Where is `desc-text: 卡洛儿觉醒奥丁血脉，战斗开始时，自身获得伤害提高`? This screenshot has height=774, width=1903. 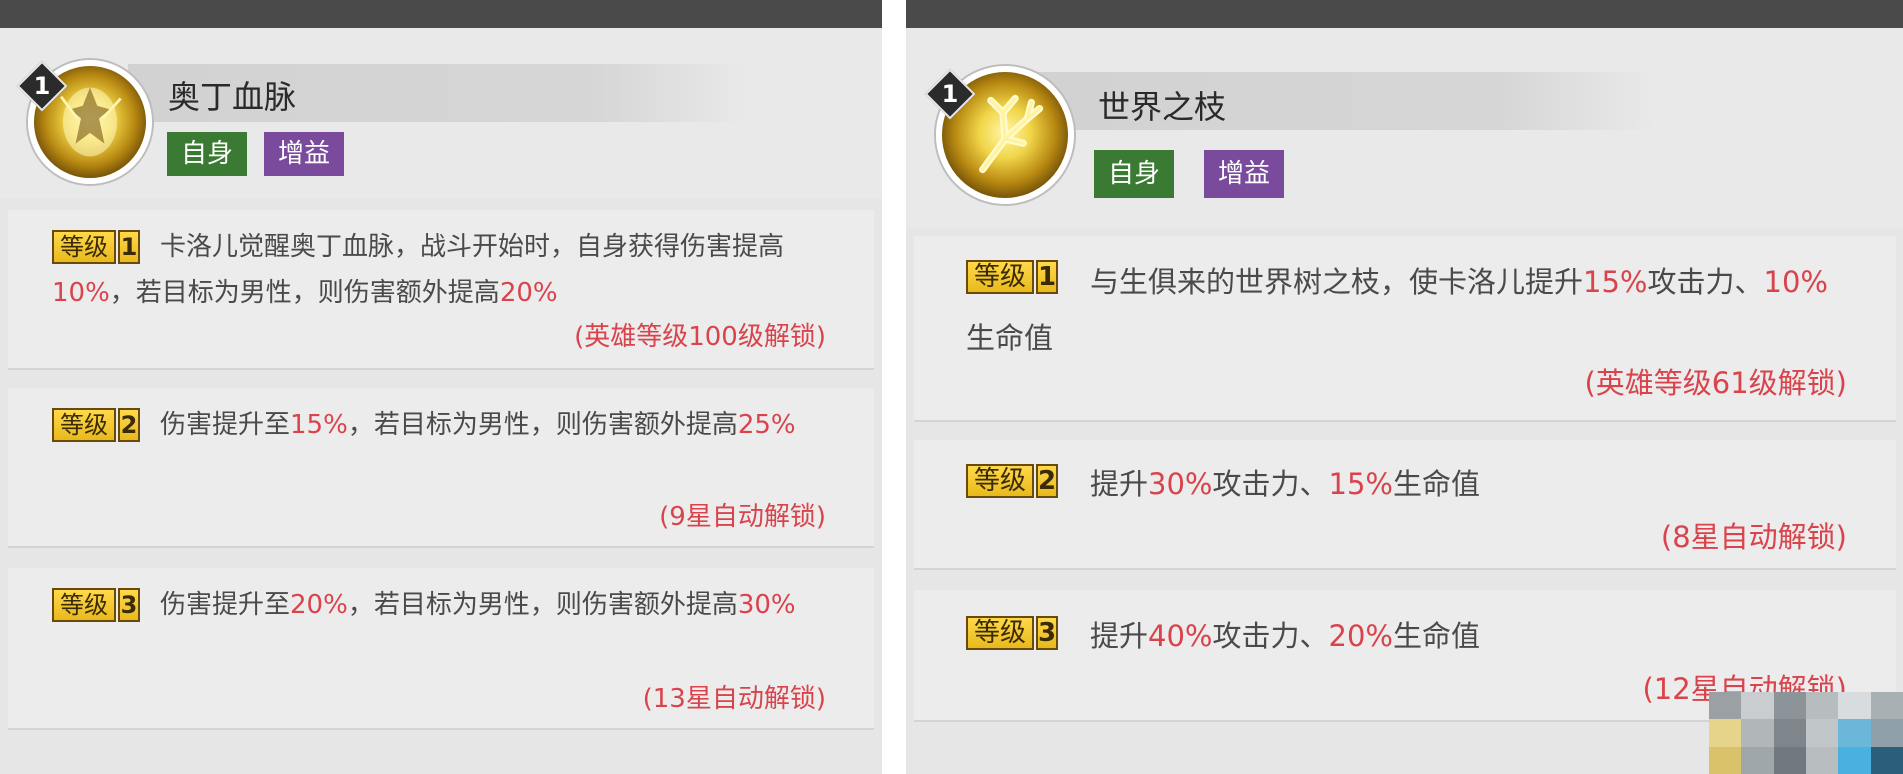
desc-text: 卡洛儿觉醒奥丁血脉，战斗开始时，自身获得伤害提高 is located at coordinates (472, 247).